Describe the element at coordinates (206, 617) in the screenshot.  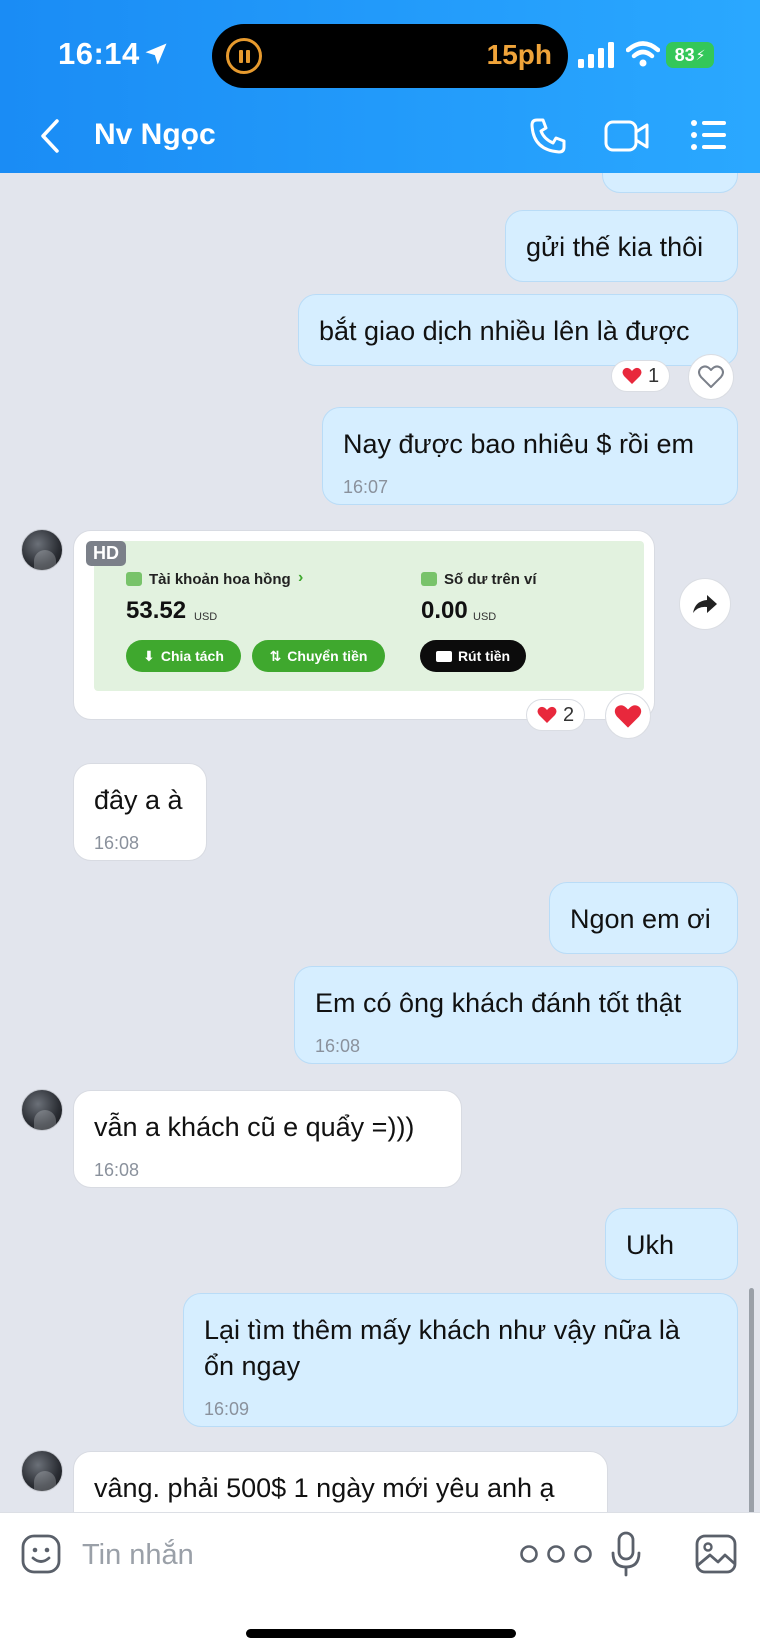
I see `commission-currency: USD` at that location.